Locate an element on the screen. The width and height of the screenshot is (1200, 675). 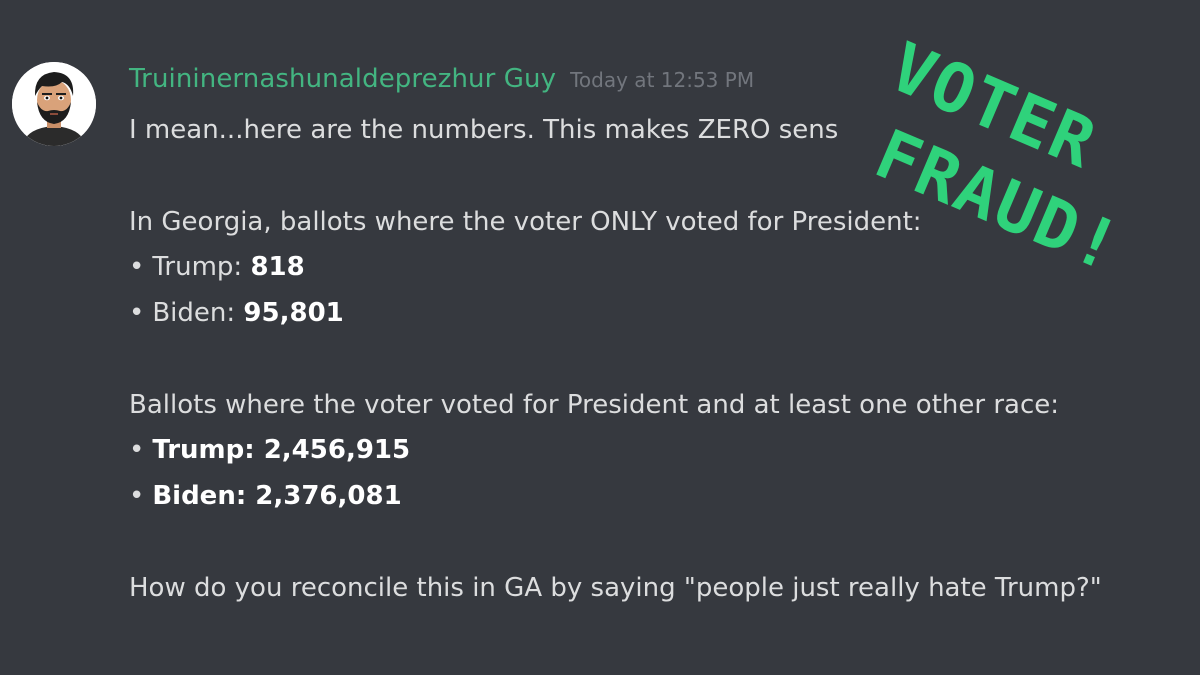
list-item-other-biden: • Biden: 2,376,081 is located at coordinates (265, 496).